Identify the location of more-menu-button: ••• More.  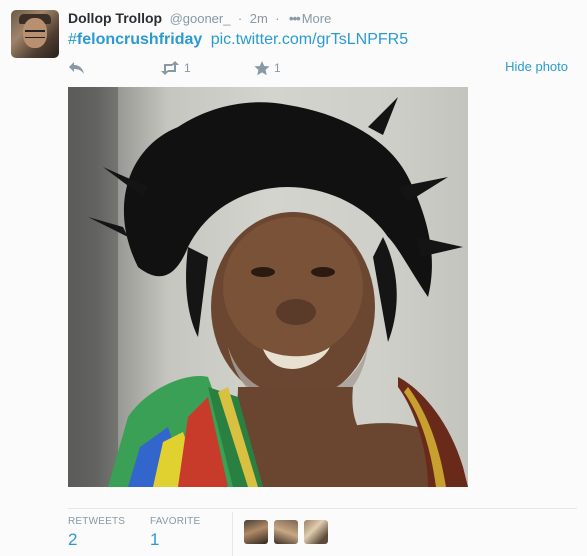
(310, 18).